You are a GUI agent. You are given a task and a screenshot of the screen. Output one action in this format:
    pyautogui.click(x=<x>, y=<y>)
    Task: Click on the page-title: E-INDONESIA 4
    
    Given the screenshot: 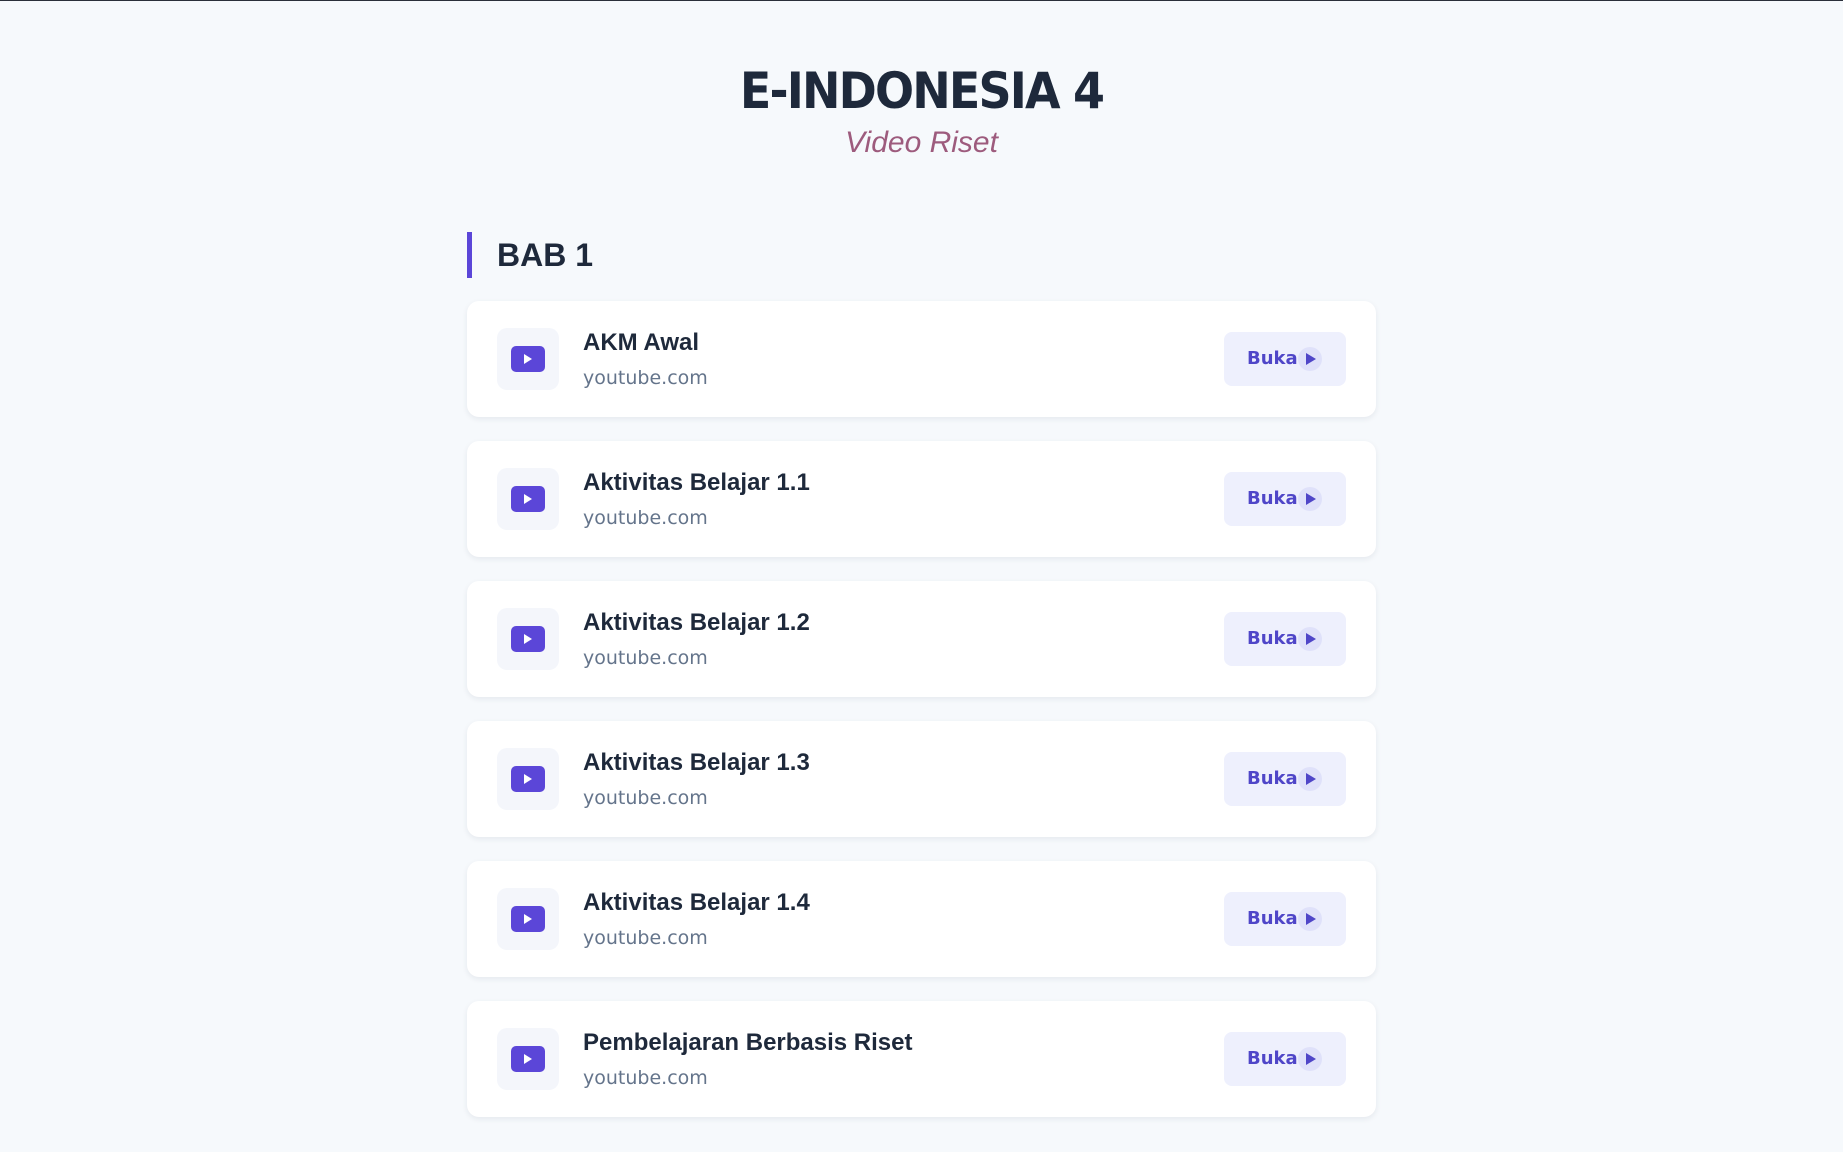 What is the action you would take?
    pyautogui.click(x=922, y=91)
    